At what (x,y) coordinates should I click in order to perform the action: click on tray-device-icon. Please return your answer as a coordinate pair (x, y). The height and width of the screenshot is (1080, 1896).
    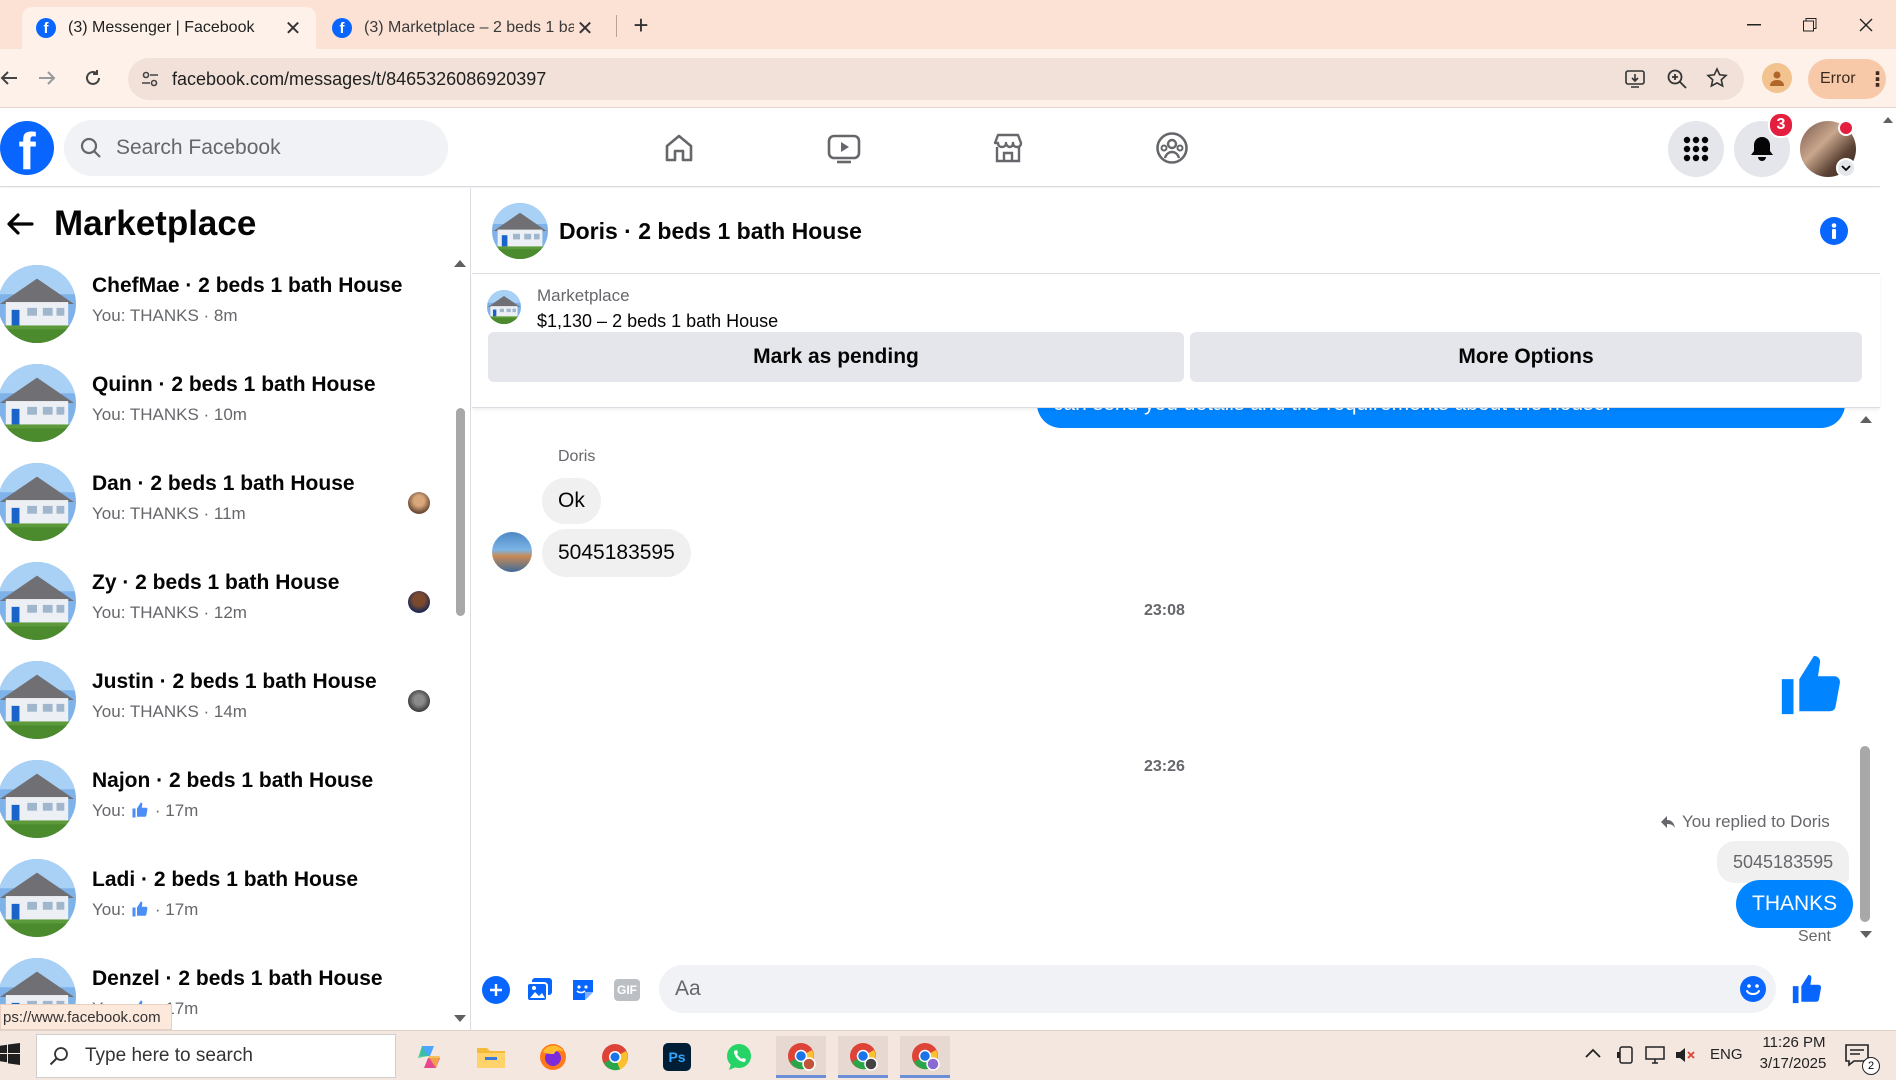
    Looking at the image, I should click on (1626, 1055).